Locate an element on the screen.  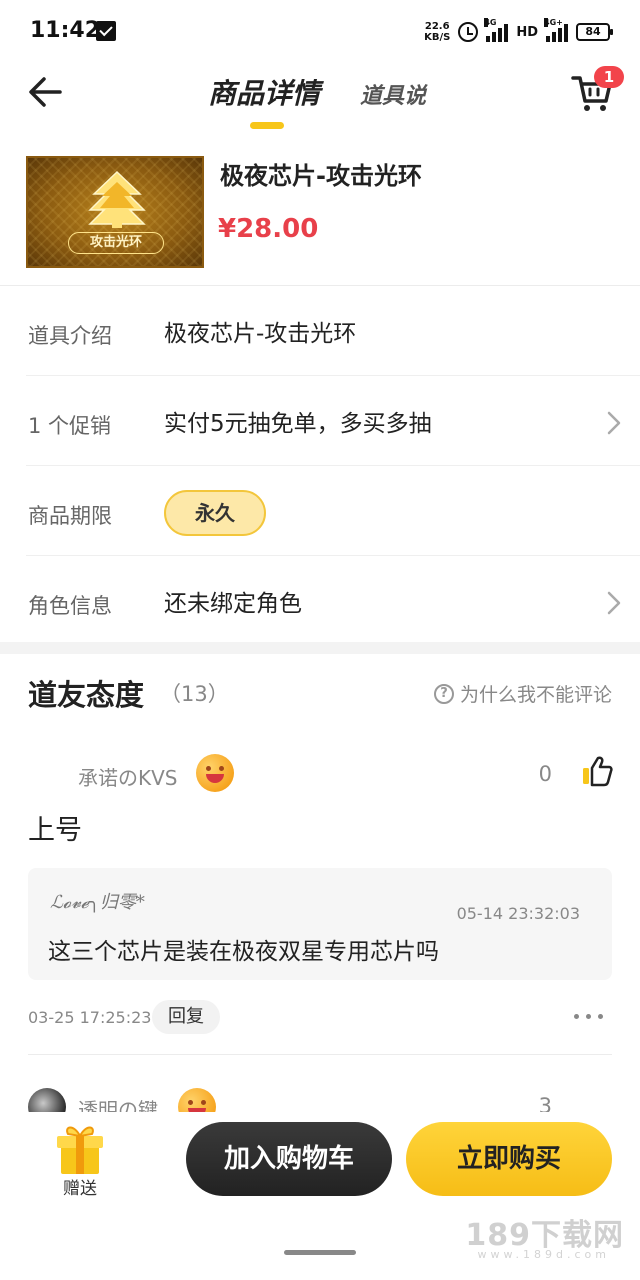
thumbs-up-icon is located at coordinates (597, 771).